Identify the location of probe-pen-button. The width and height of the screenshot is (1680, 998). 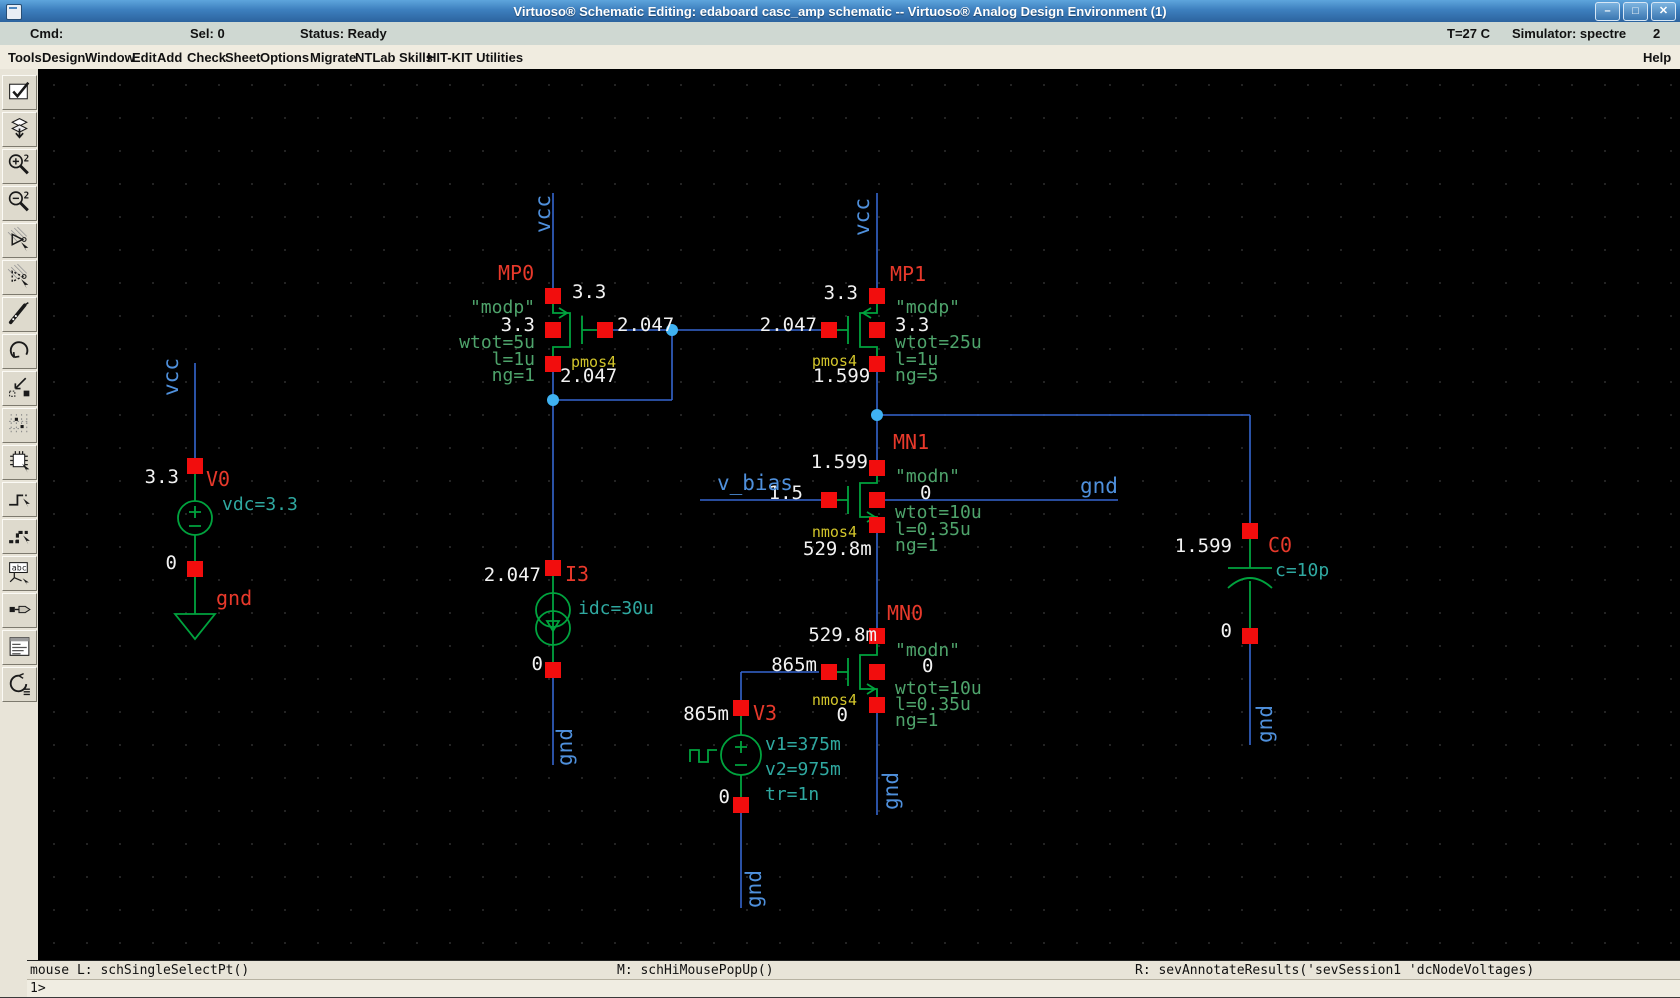
(19, 314).